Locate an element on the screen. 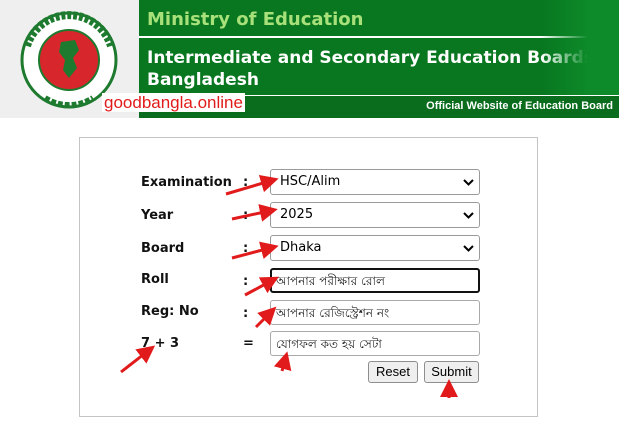 Image resolution: width=619 pixels, height=435 pixels. board-label: Board is located at coordinates (163, 248).